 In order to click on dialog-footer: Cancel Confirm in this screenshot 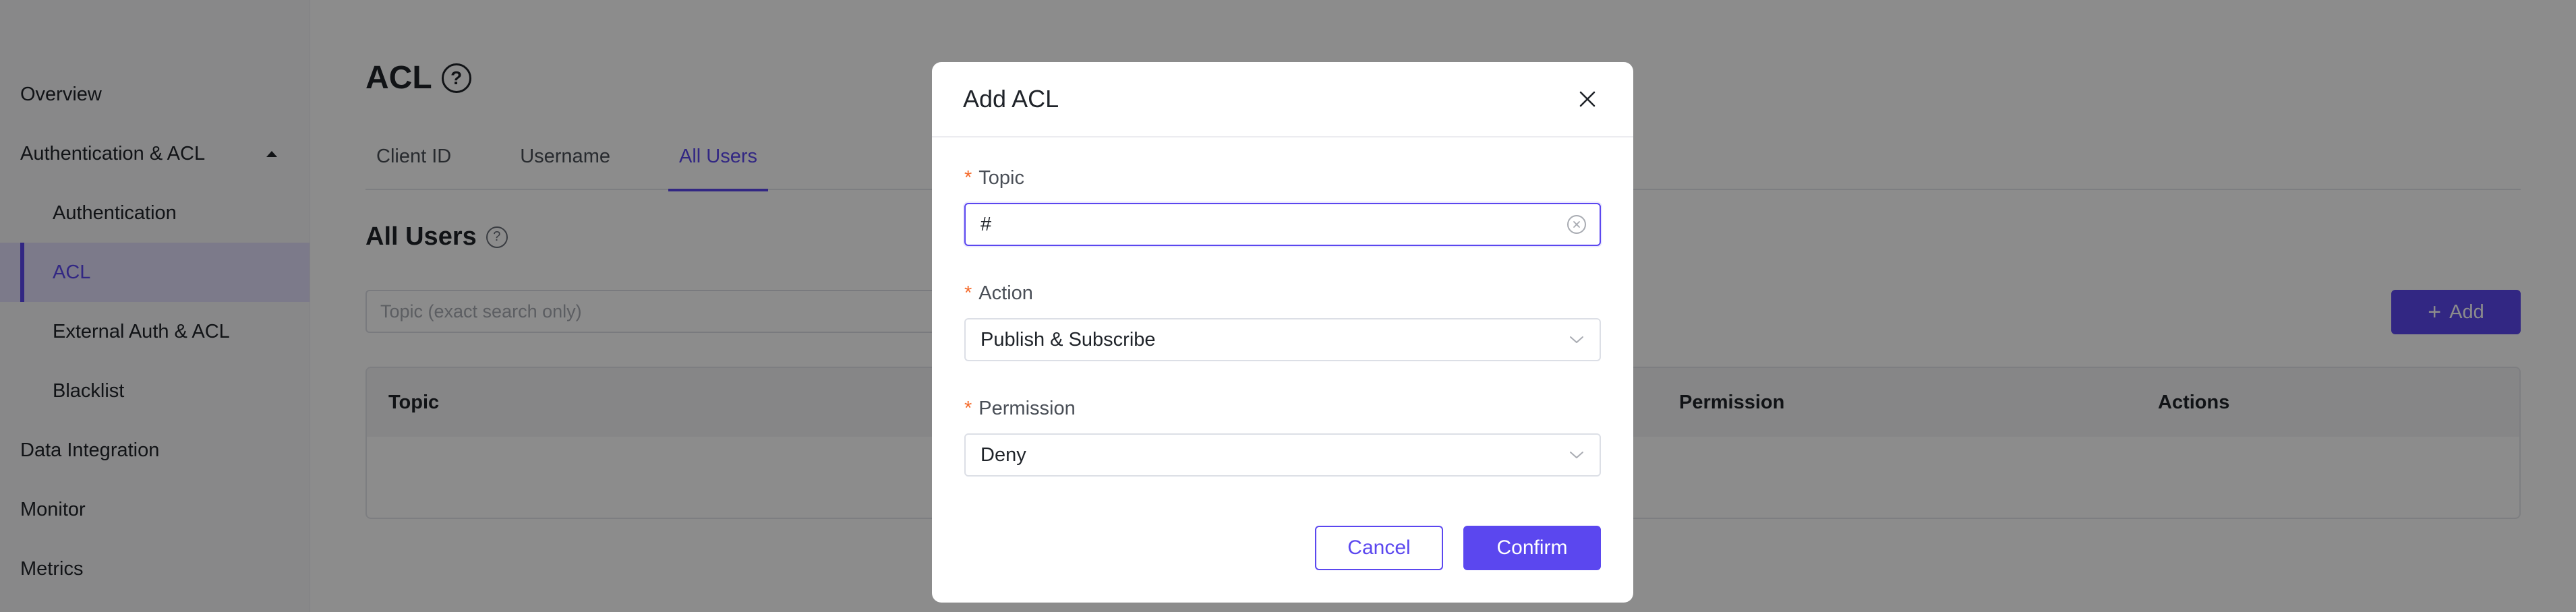, I will do `click(1458, 548)`.